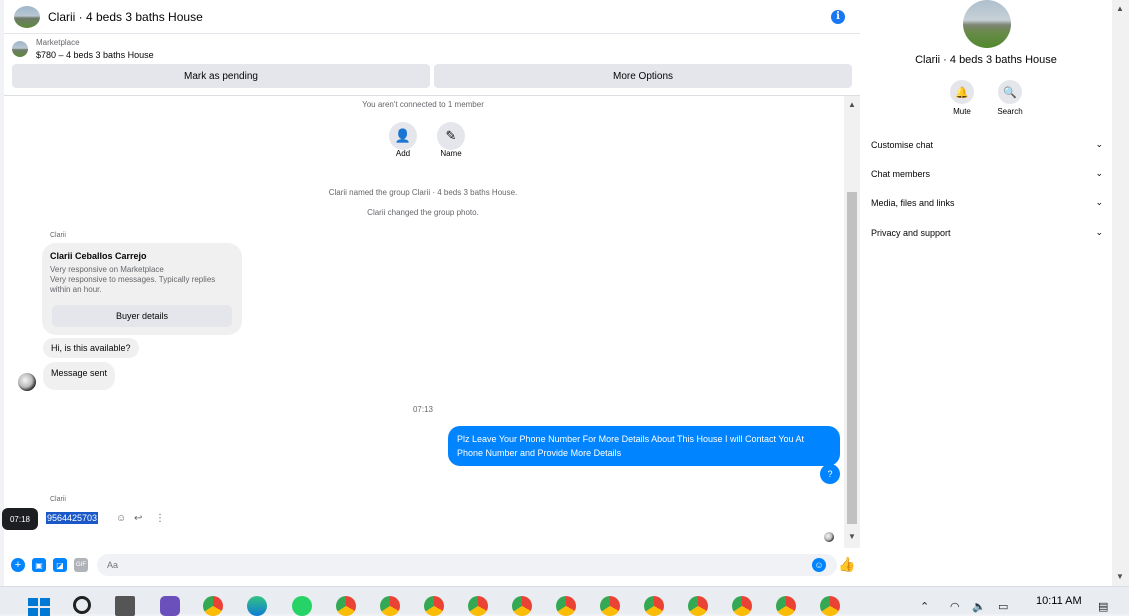 The width and height of the screenshot is (1129, 616). Describe the element at coordinates (18, 565) in the screenshot. I see `plus-icon: +` at that location.